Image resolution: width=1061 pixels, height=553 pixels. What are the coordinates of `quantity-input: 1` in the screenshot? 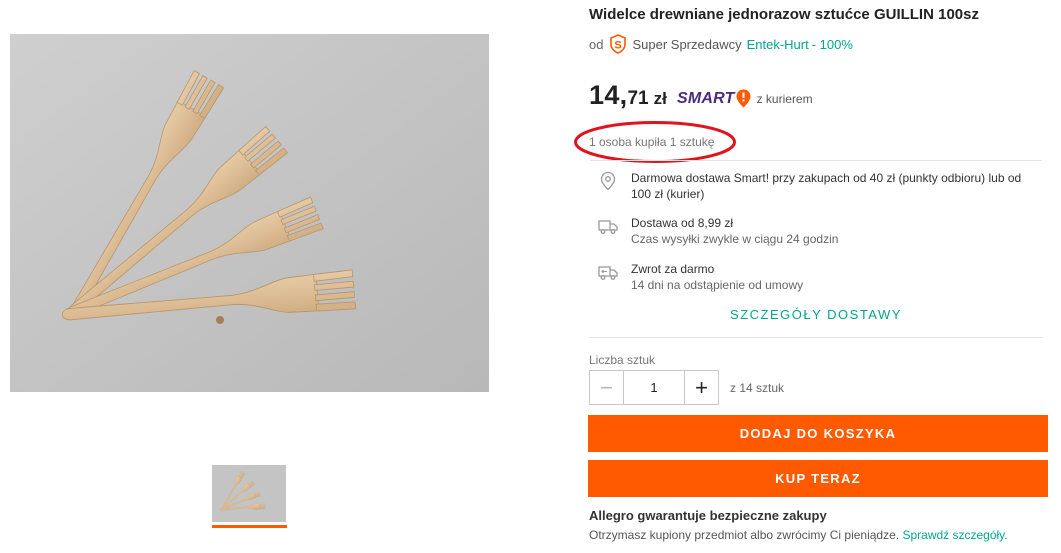 It's located at (654, 387).